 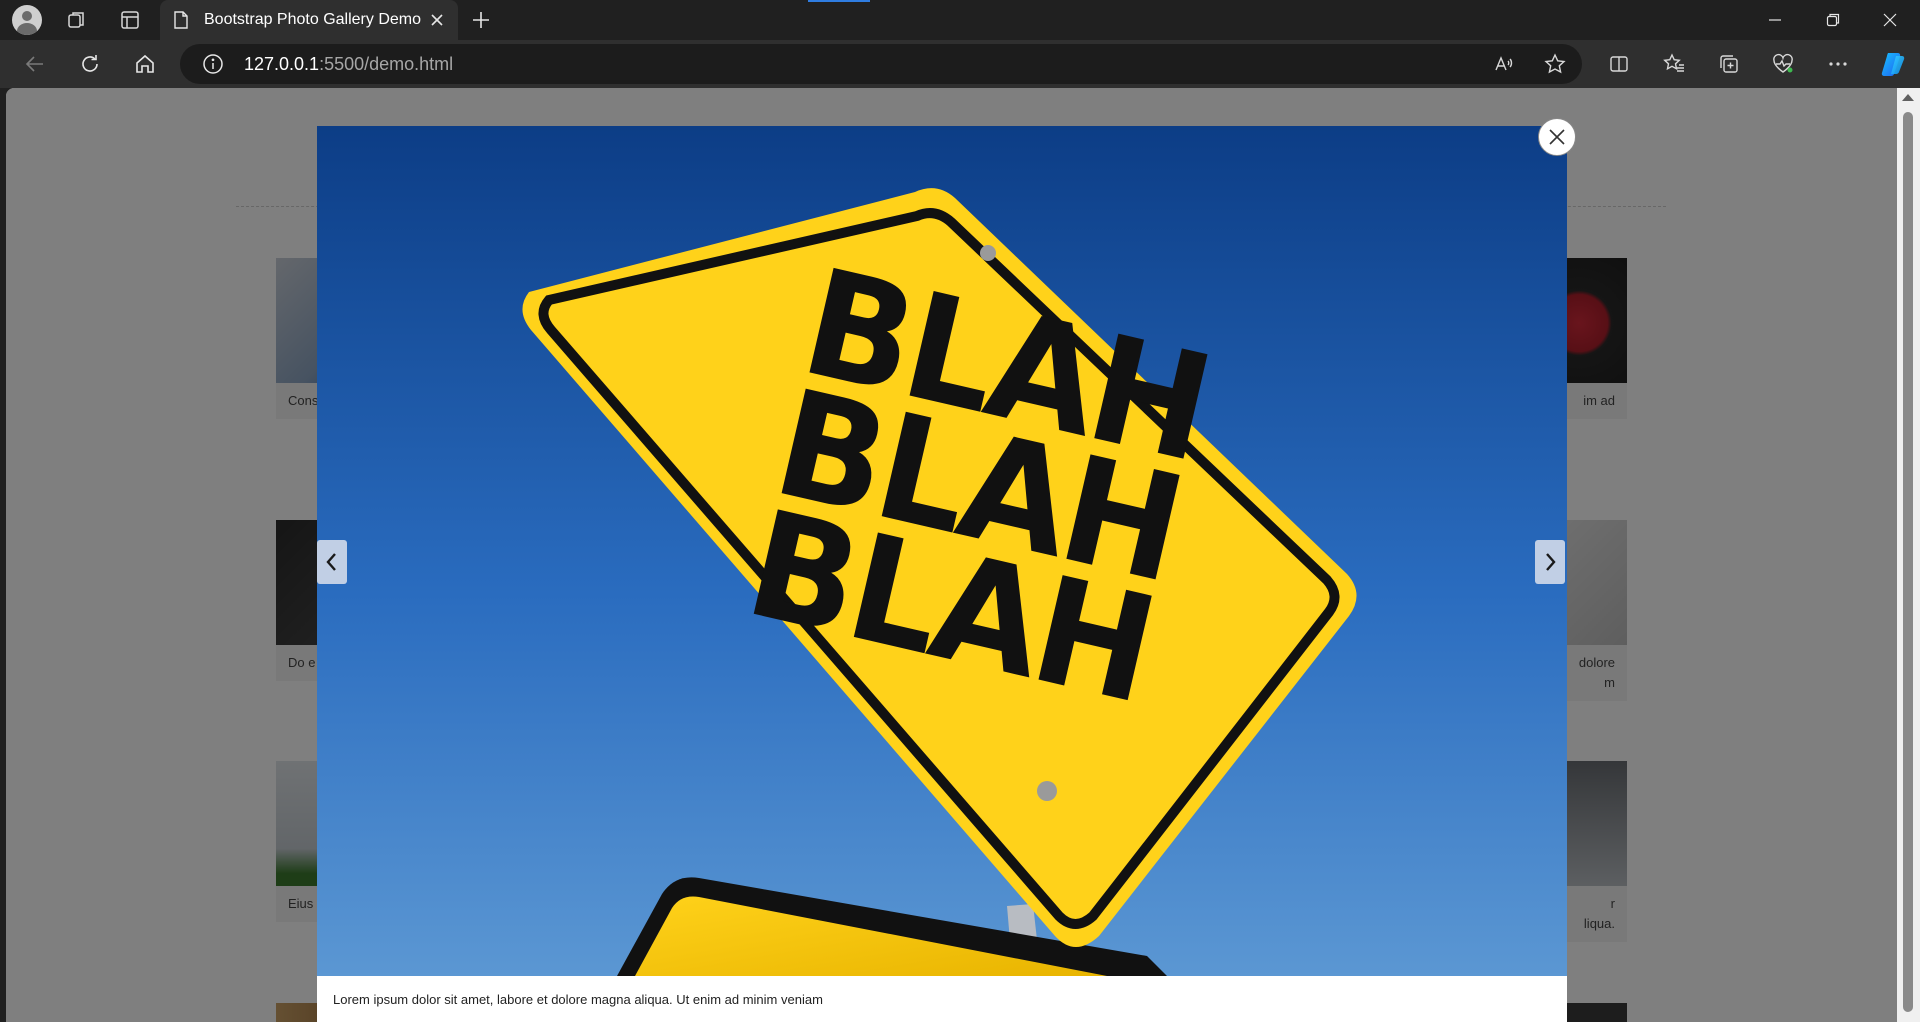 I want to click on favorites-icon, so click(x=1674, y=64).